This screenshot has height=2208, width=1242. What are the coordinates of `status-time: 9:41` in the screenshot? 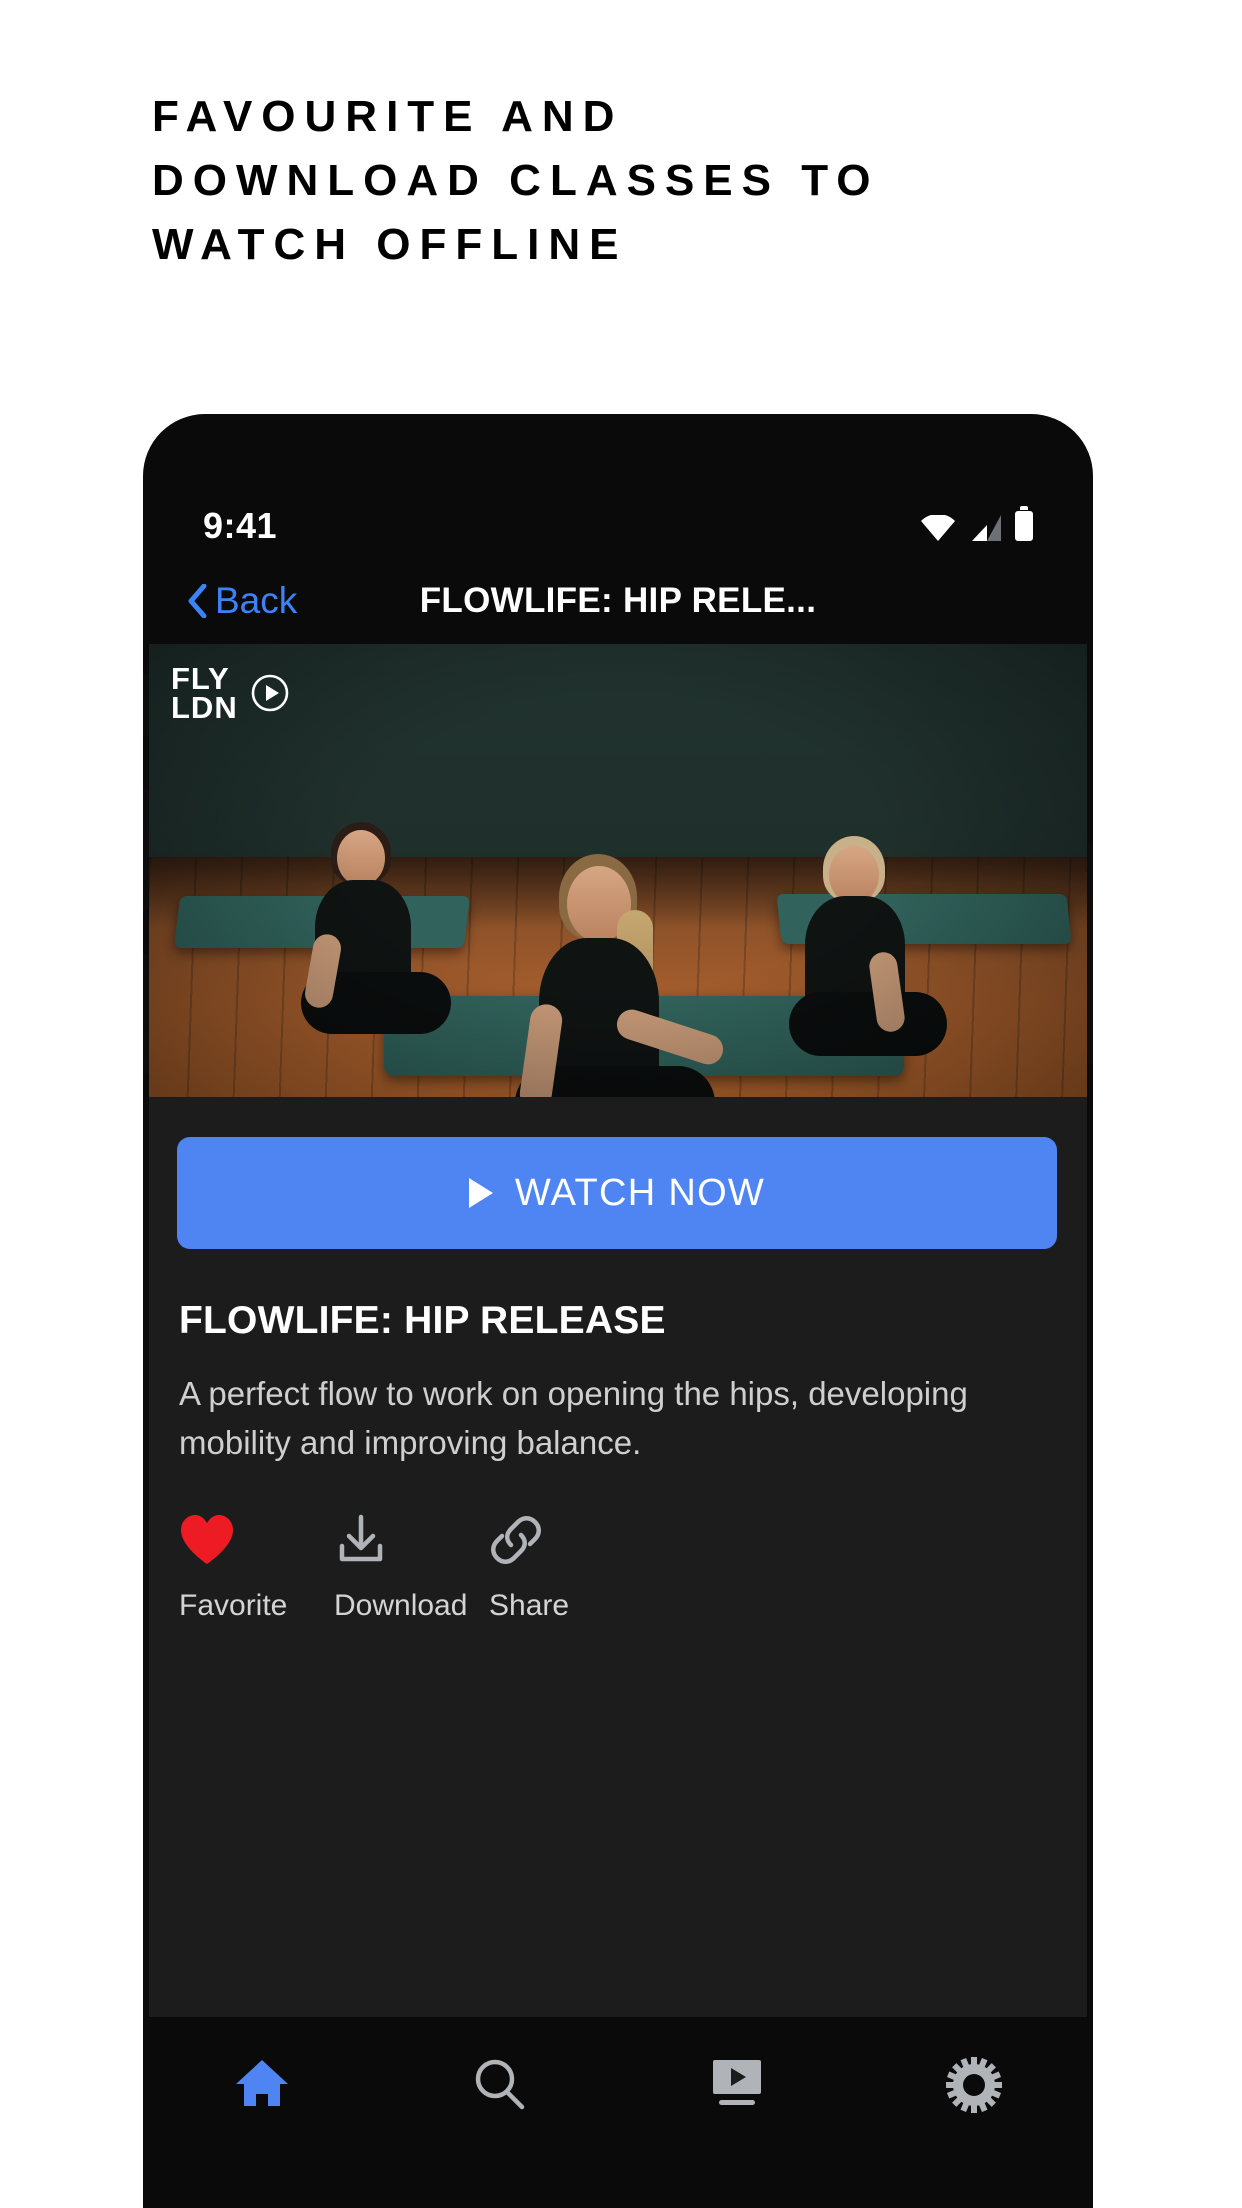 It's located at (240, 525).